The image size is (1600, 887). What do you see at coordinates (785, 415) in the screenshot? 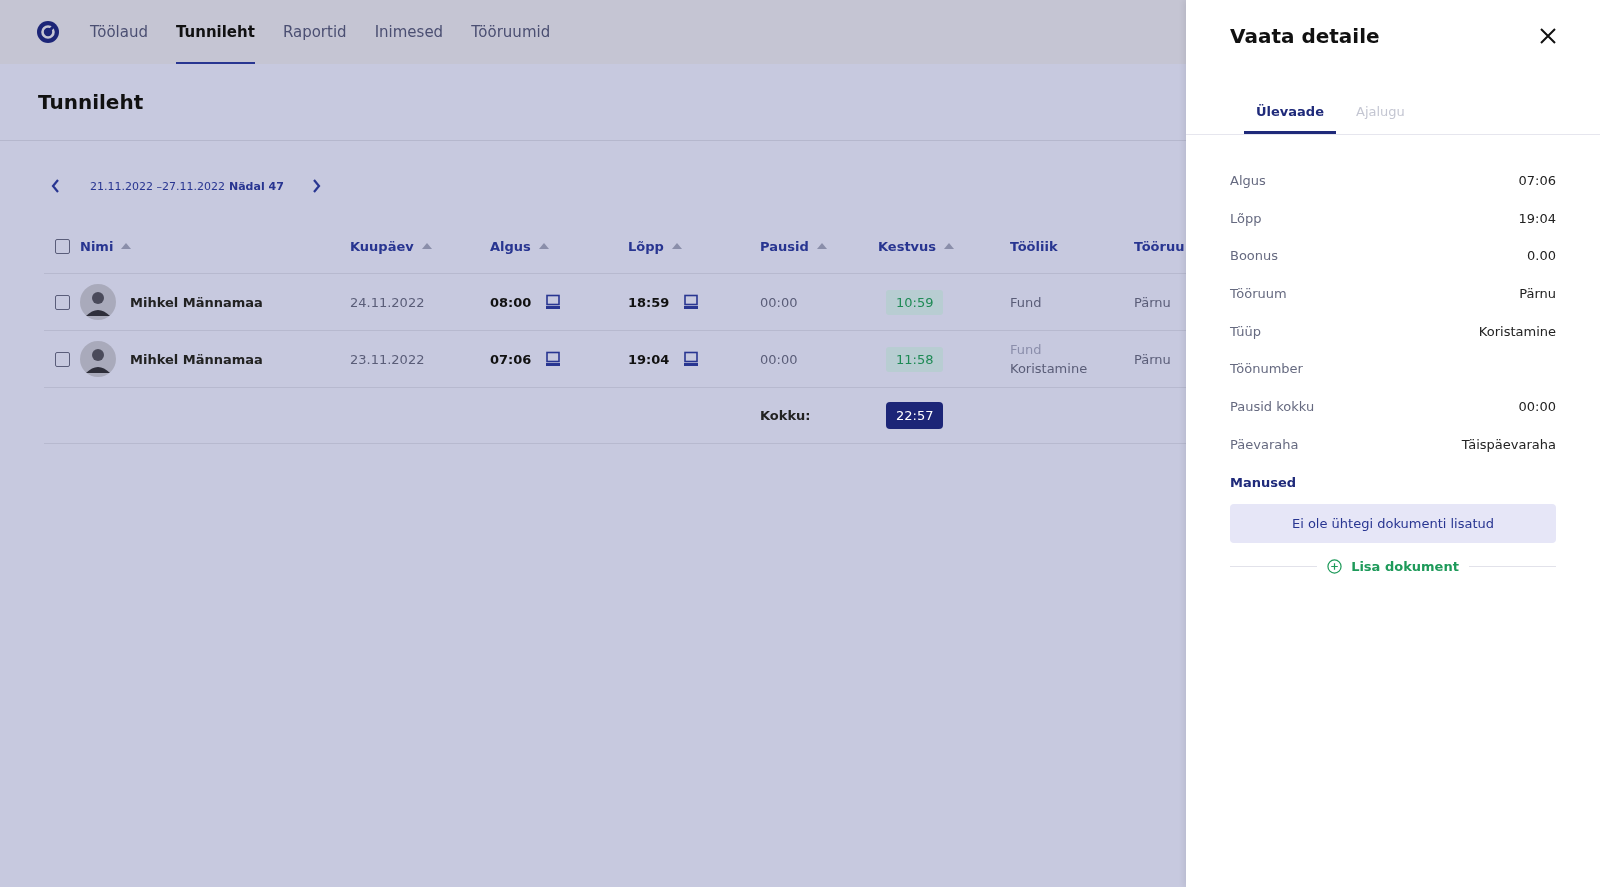
I see `total-label: Kokku:` at bounding box center [785, 415].